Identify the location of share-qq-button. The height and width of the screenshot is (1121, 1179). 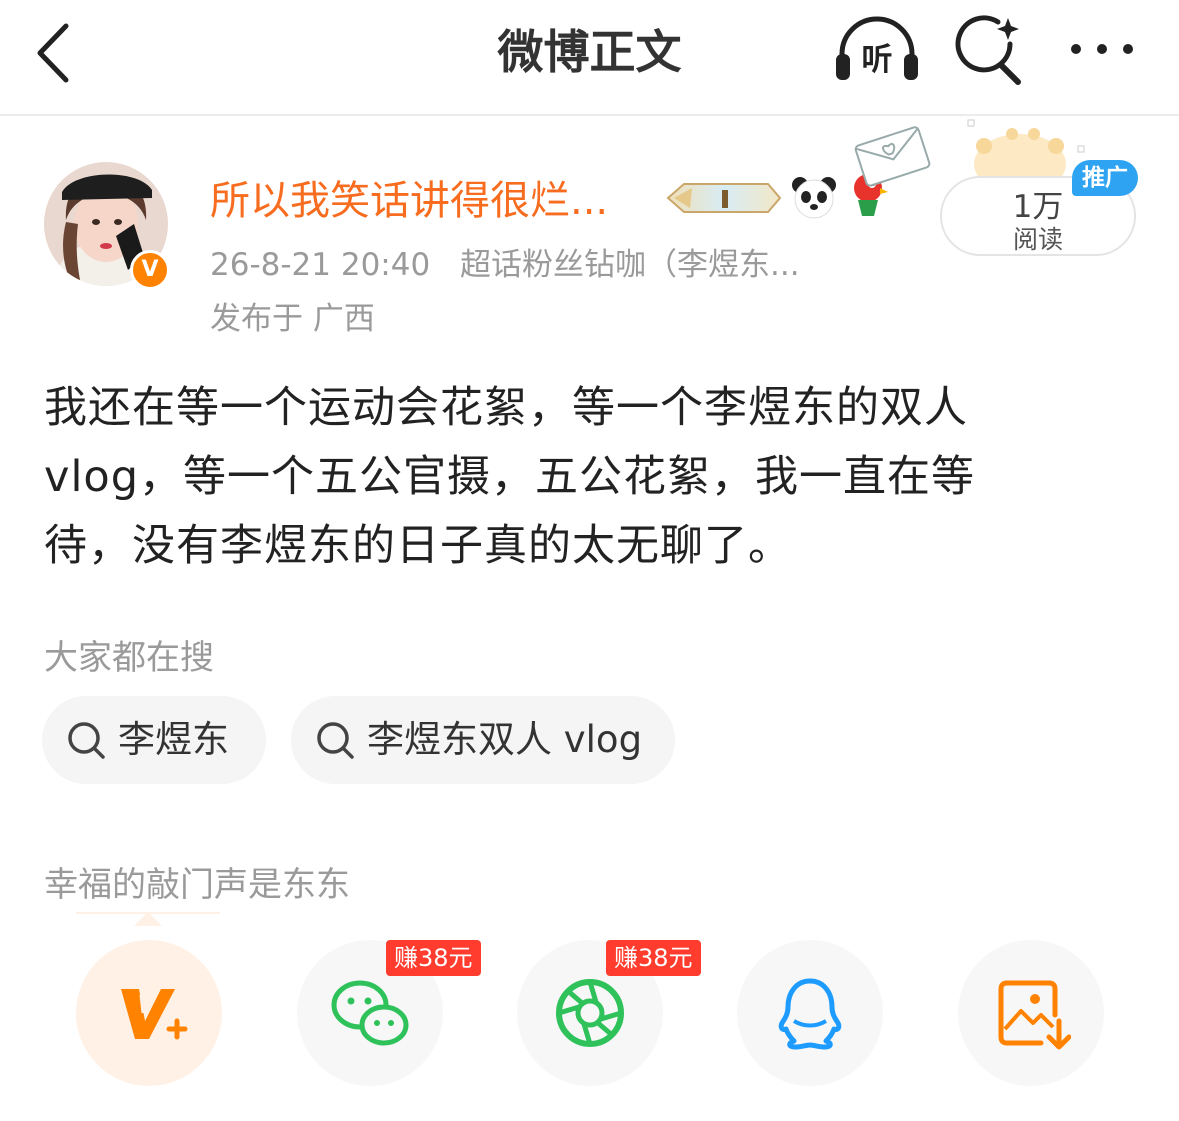
(810, 1013).